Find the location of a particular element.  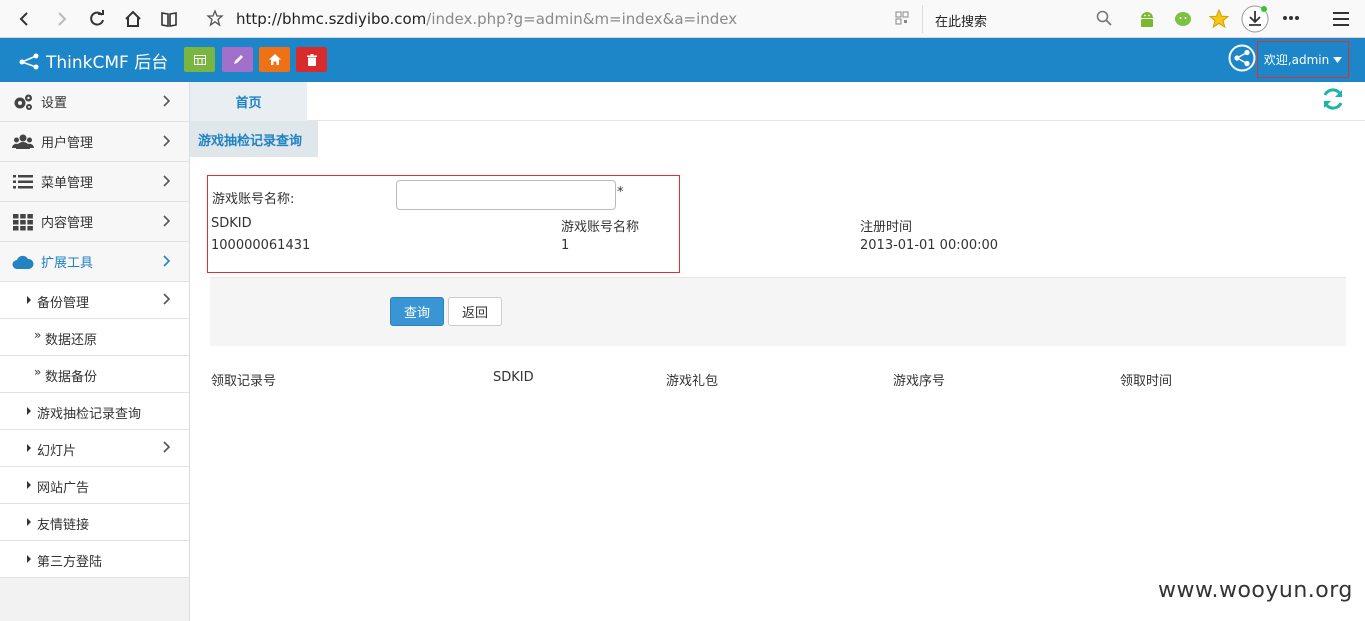

delete-cache-button is located at coordinates (311, 59).